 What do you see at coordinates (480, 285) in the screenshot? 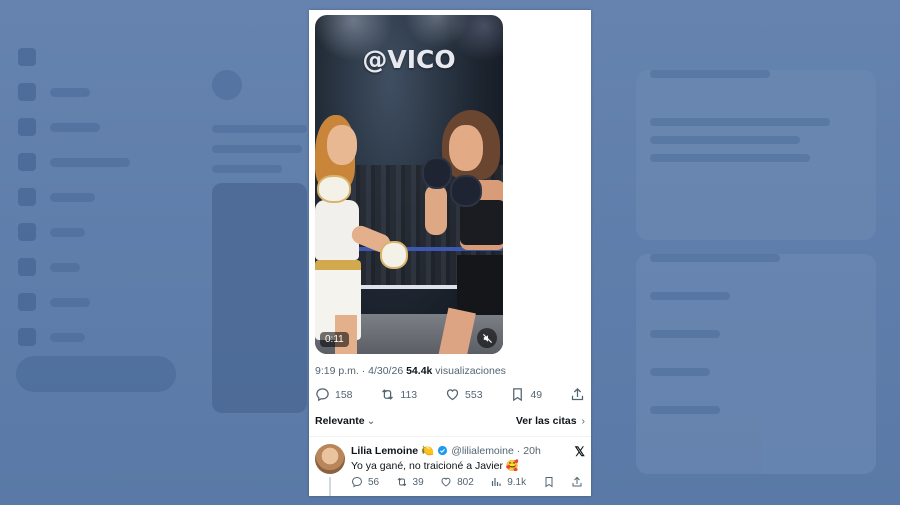
I see `right-fighter-shorts` at bounding box center [480, 285].